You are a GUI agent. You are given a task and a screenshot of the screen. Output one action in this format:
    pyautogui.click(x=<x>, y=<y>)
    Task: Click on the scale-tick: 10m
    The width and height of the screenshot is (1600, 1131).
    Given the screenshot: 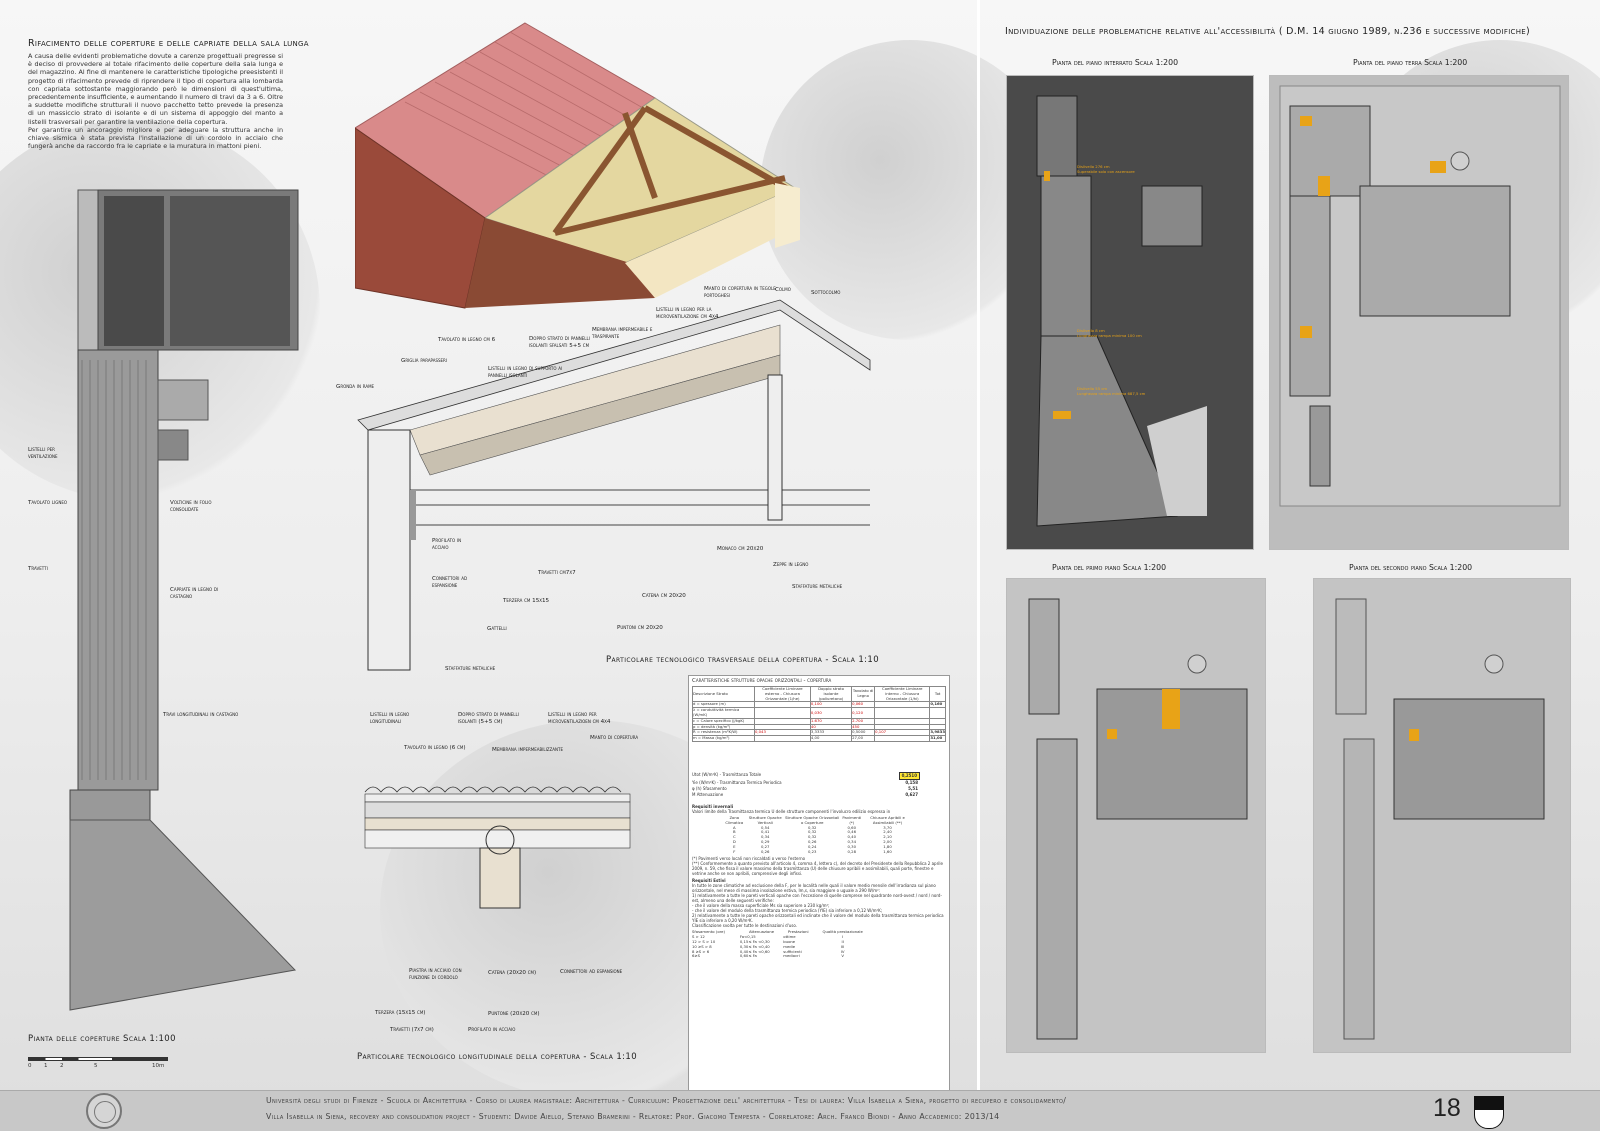 What is the action you would take?
    pyautogui.click(x=158, y=1066)
    